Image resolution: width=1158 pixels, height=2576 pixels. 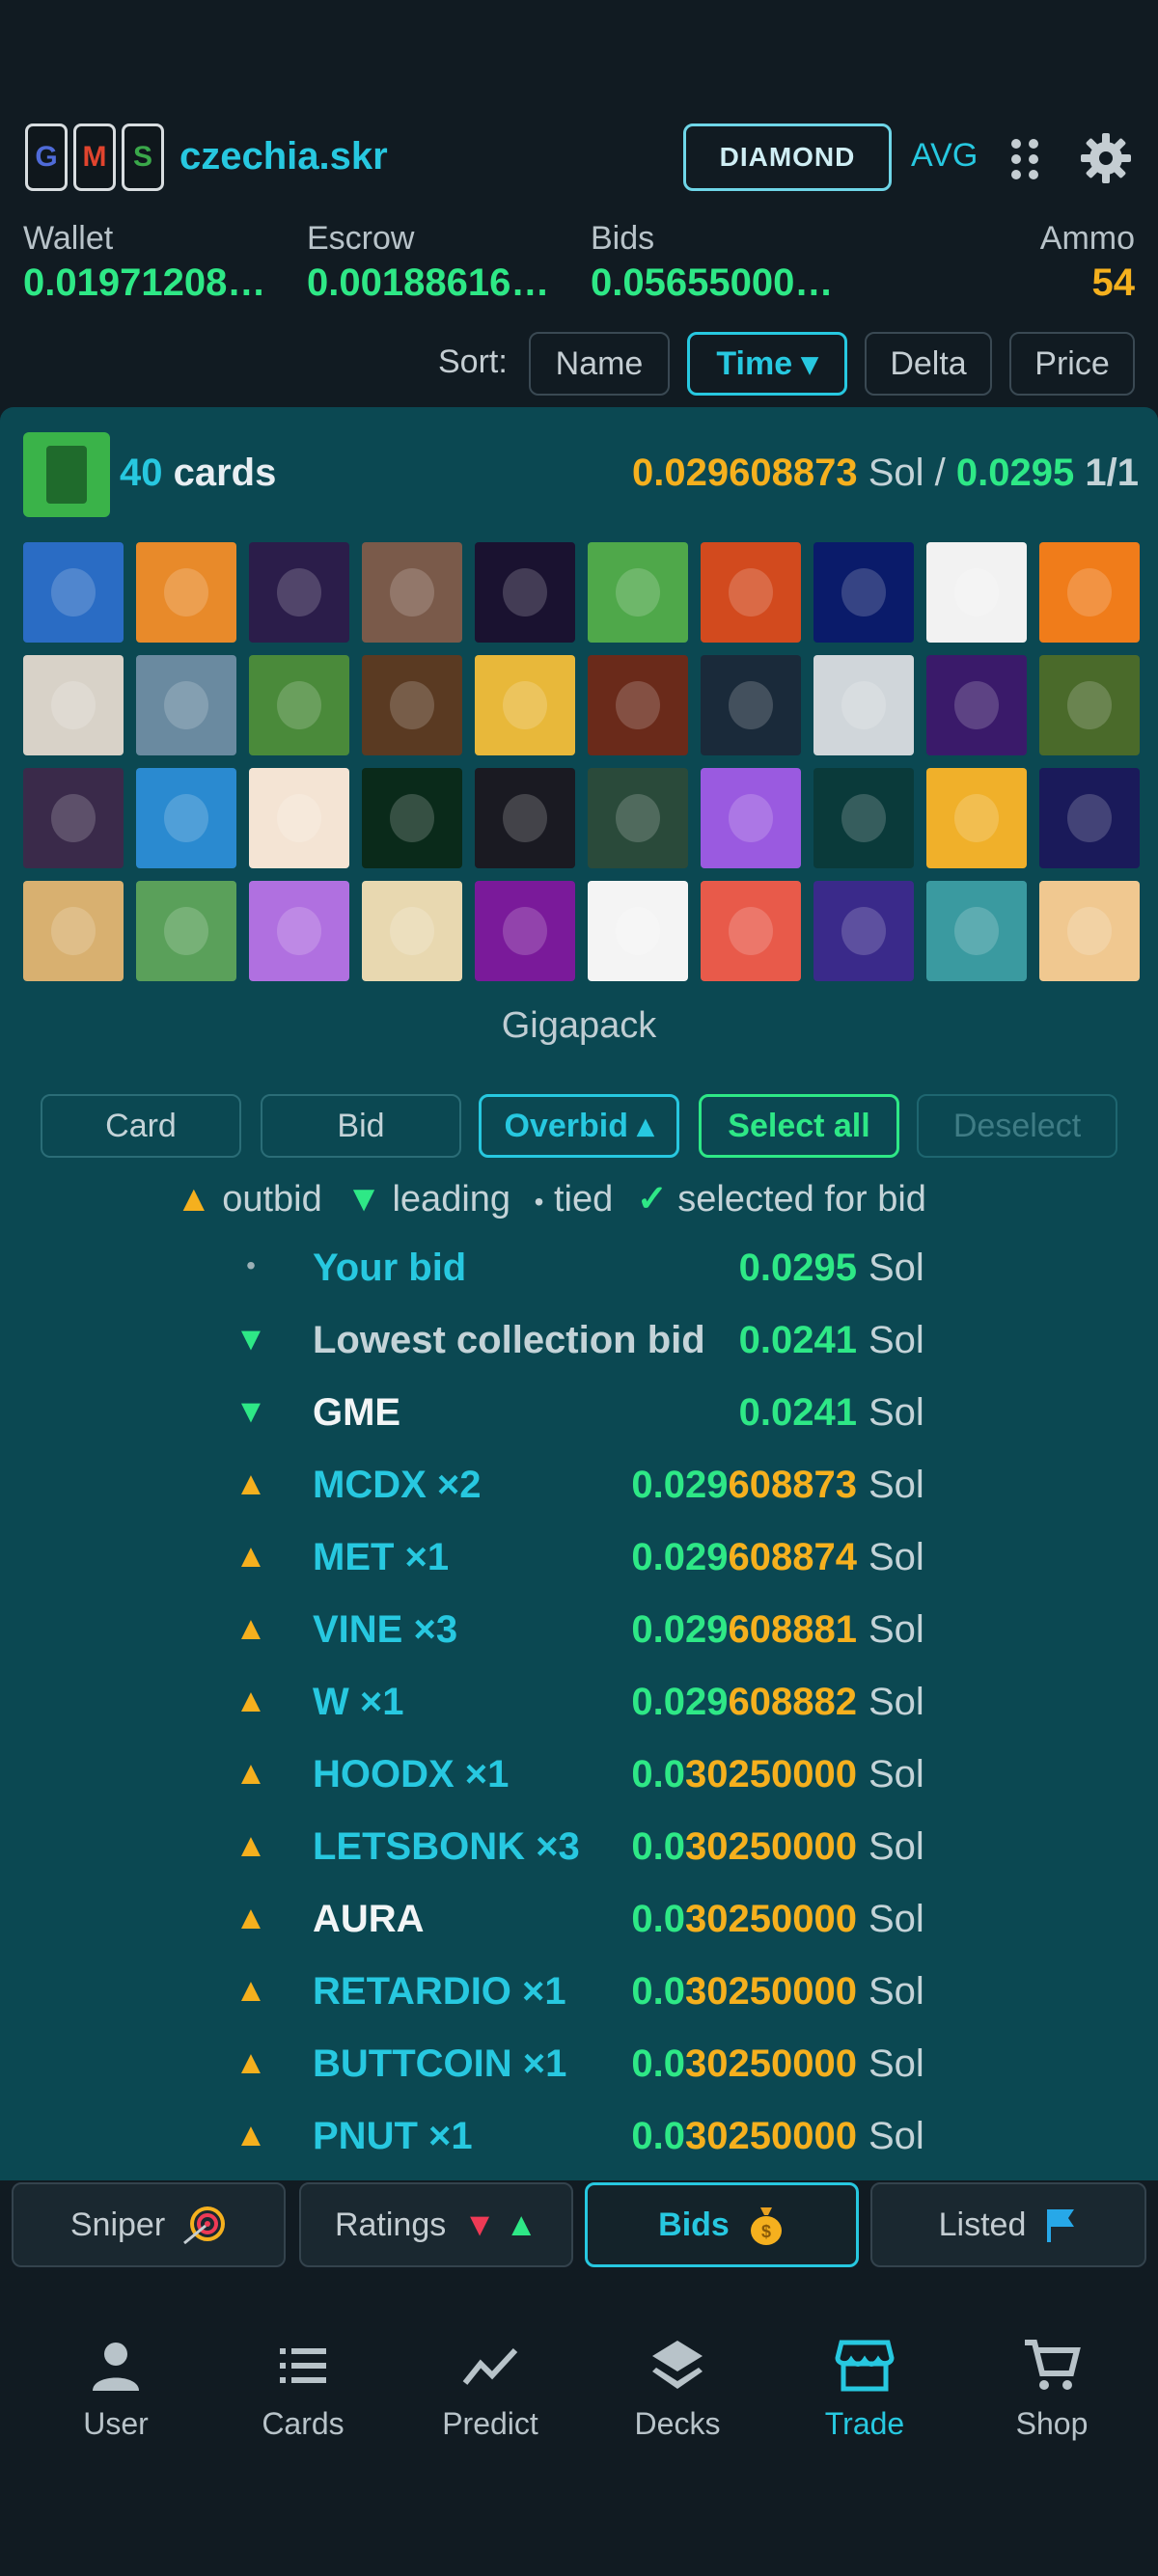 What do you see at coordinates (579, 1633) in the screenshot?
I see `bid-row: ▲ VINE ×3 0.029608881 Sol` at bounding box center [579, 1633].